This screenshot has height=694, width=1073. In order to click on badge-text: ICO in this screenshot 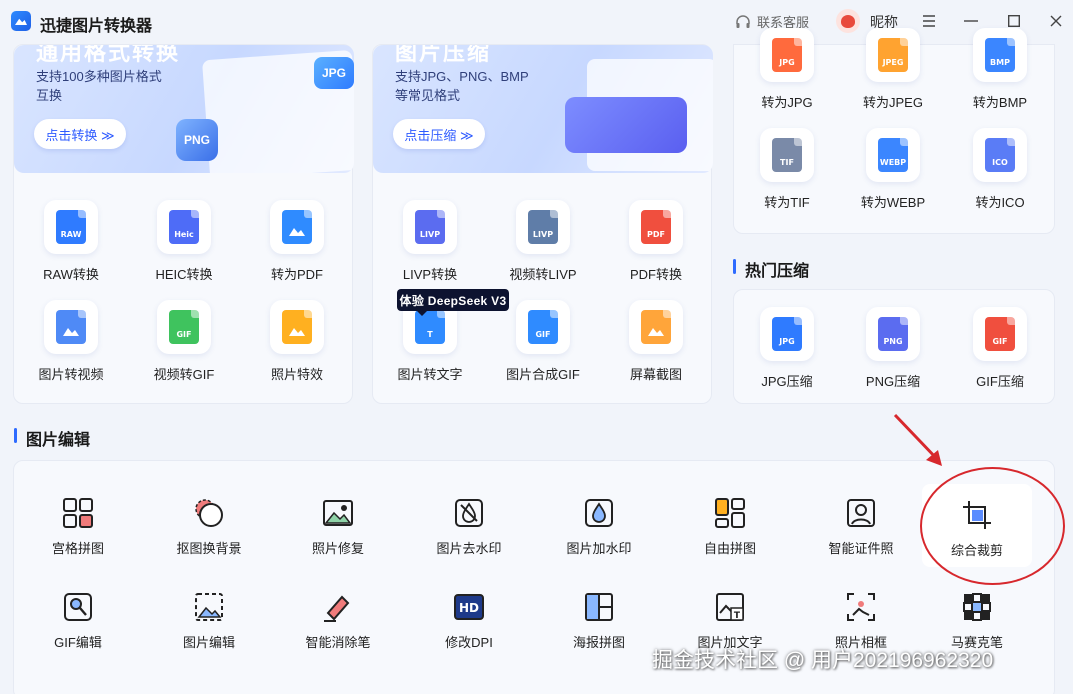, I will do `click(1000, 162)`.